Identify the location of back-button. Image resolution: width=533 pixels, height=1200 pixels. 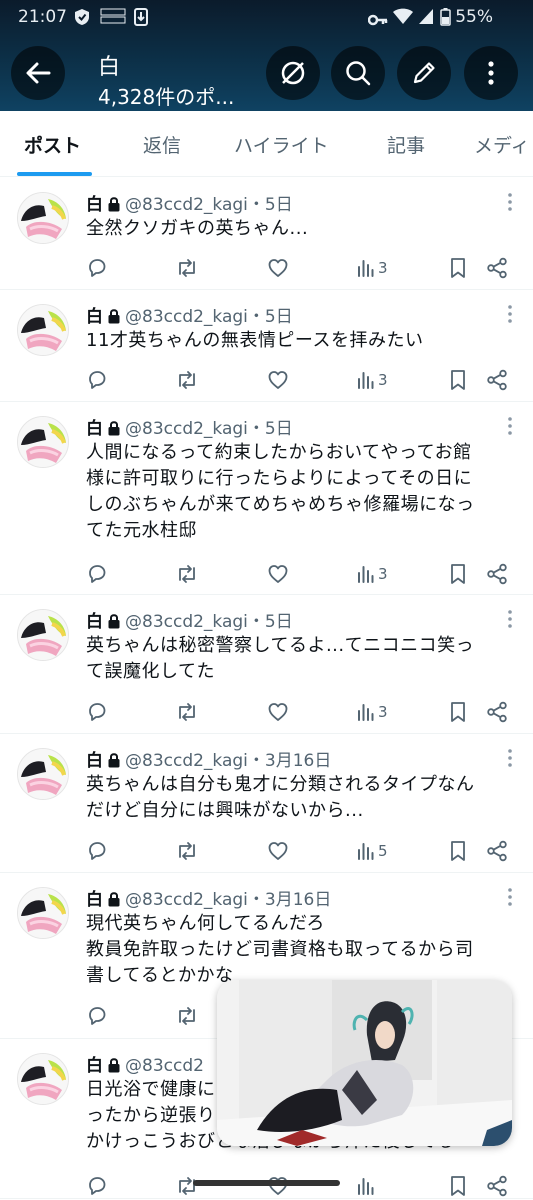
(38, 73).